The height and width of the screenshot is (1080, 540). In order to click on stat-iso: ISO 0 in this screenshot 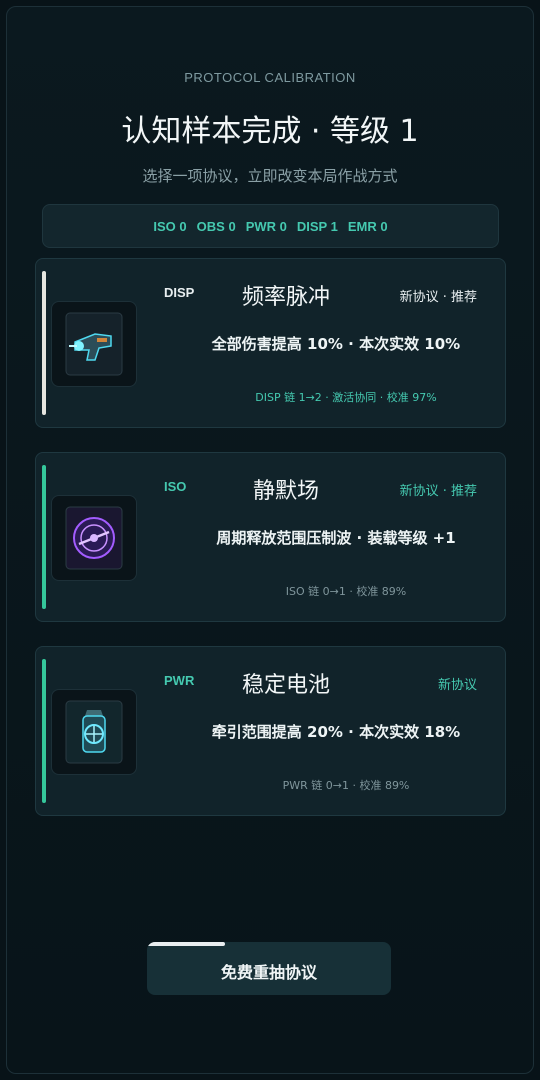, I will do `click(170, 226)`.